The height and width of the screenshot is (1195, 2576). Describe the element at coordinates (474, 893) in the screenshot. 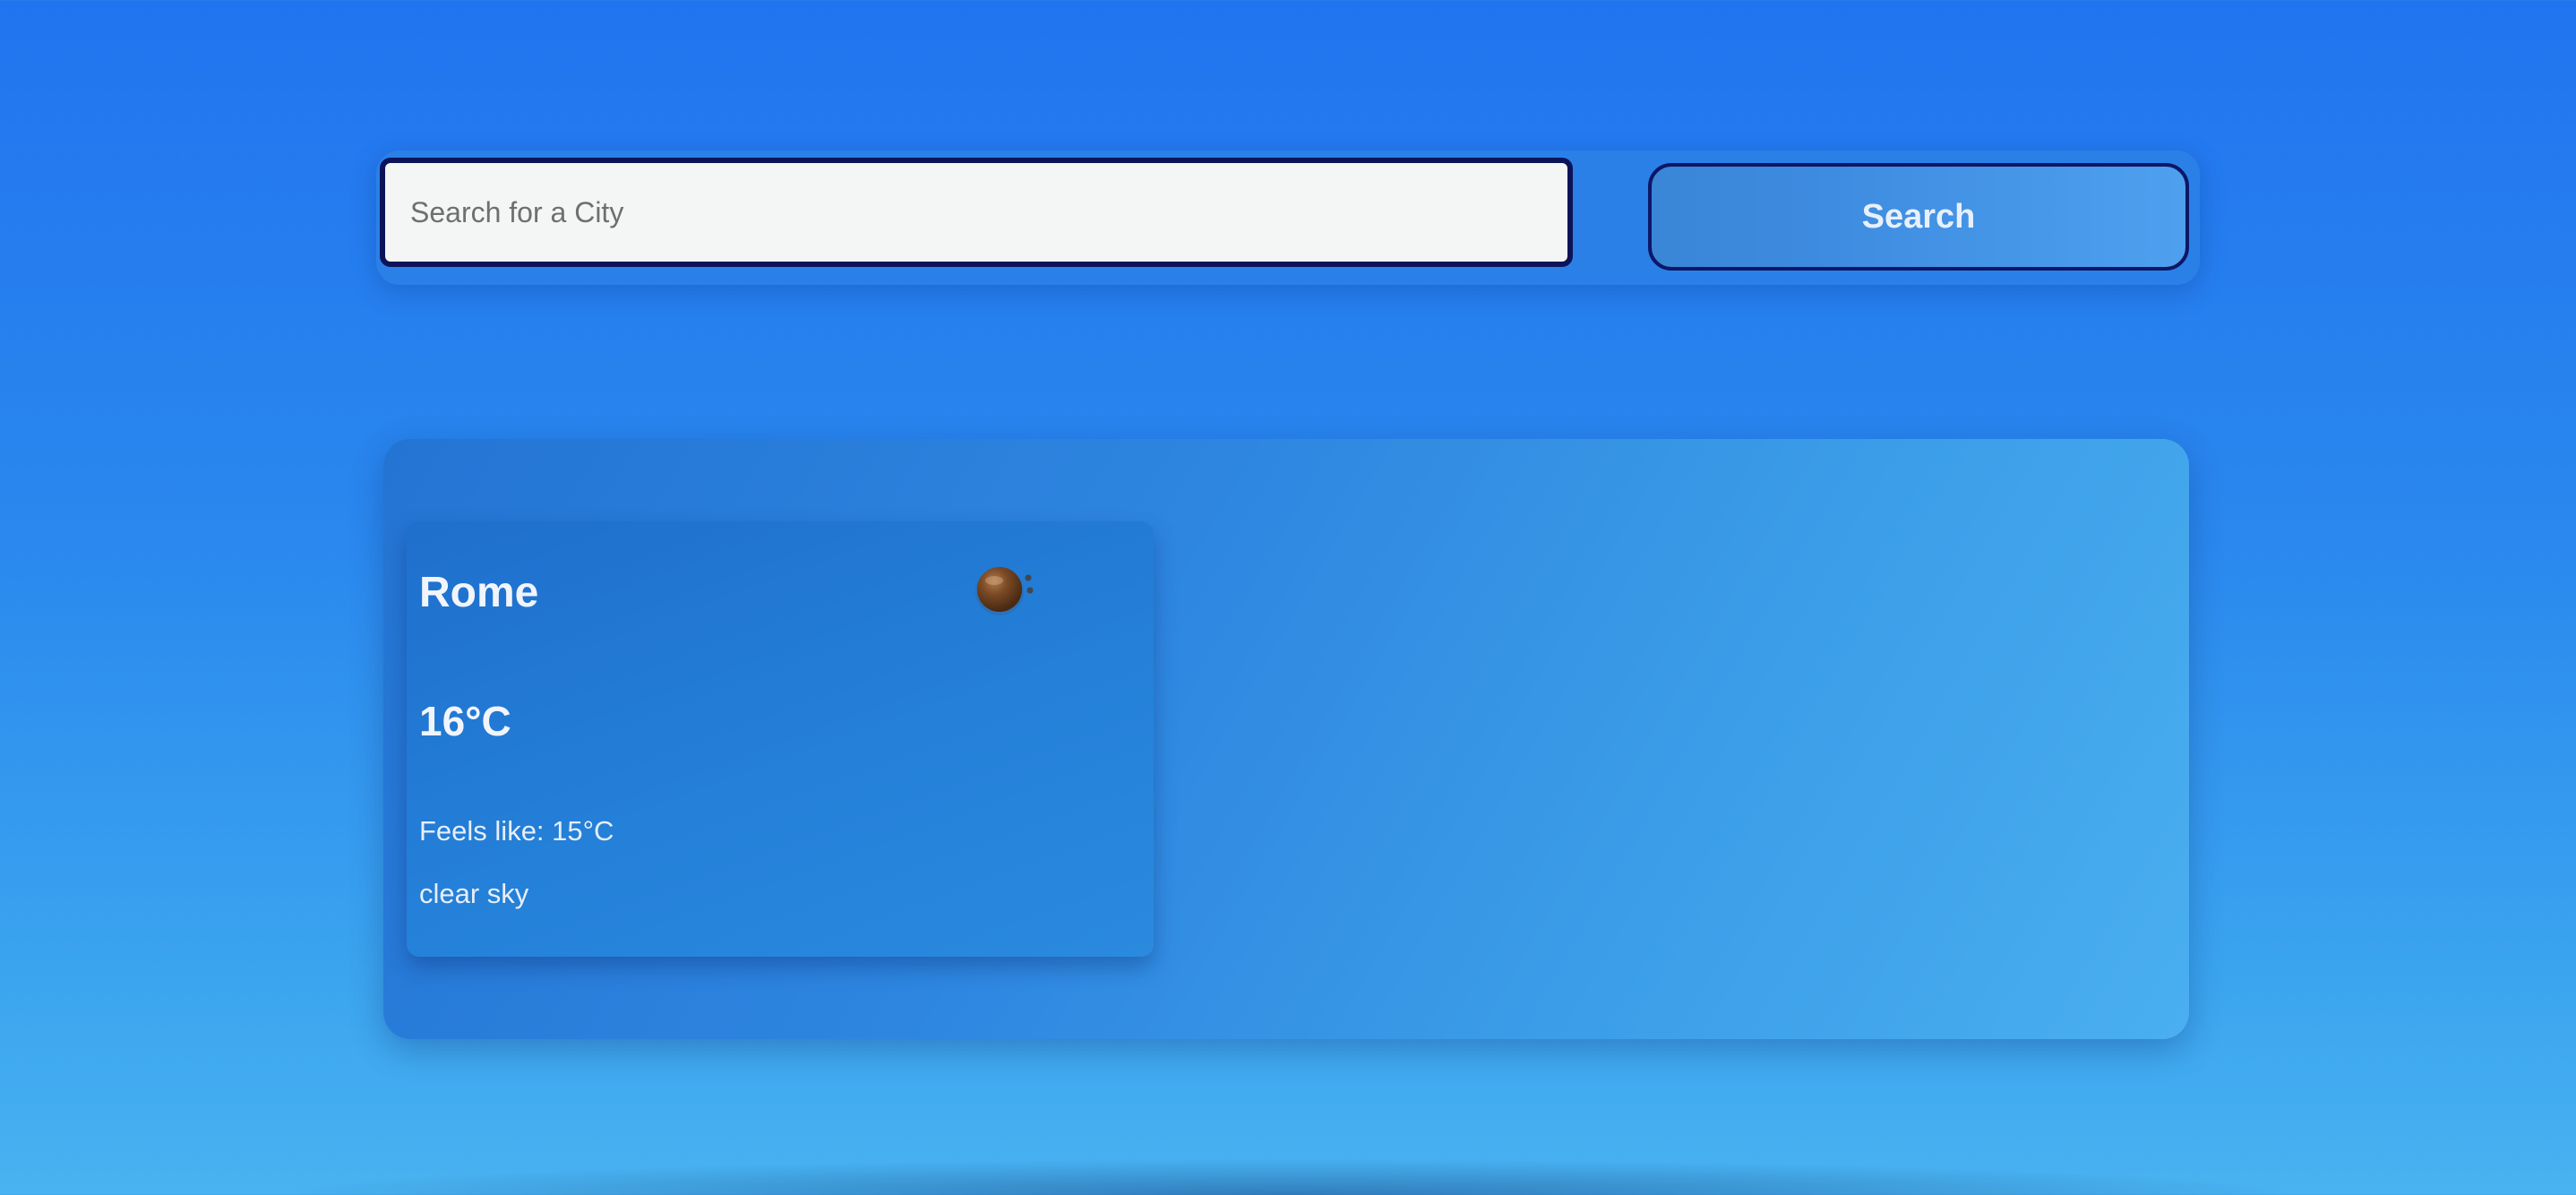

I see `weather-description: clear sky` at that location.